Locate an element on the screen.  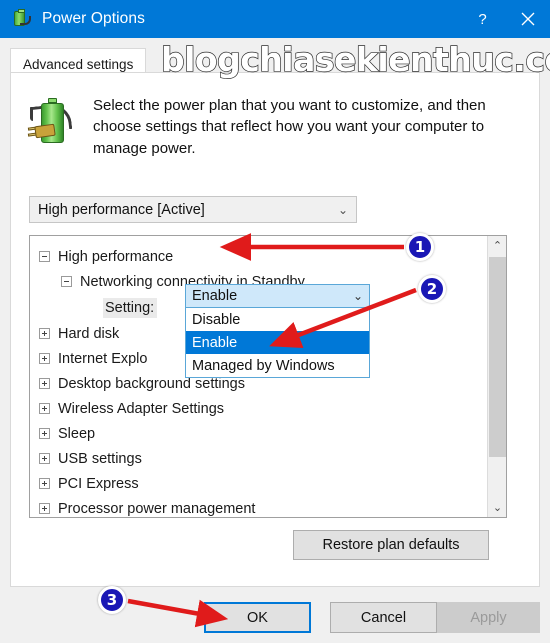
tree-node-label: Wireless Adapter Settings is located at coordinates (141, 408).